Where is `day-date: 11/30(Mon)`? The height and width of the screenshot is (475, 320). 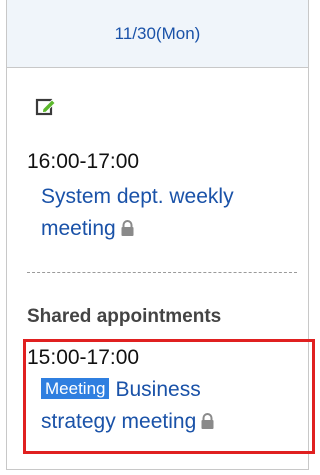
day-date: 11/30(Mon) is located at coordinates (158, 34).